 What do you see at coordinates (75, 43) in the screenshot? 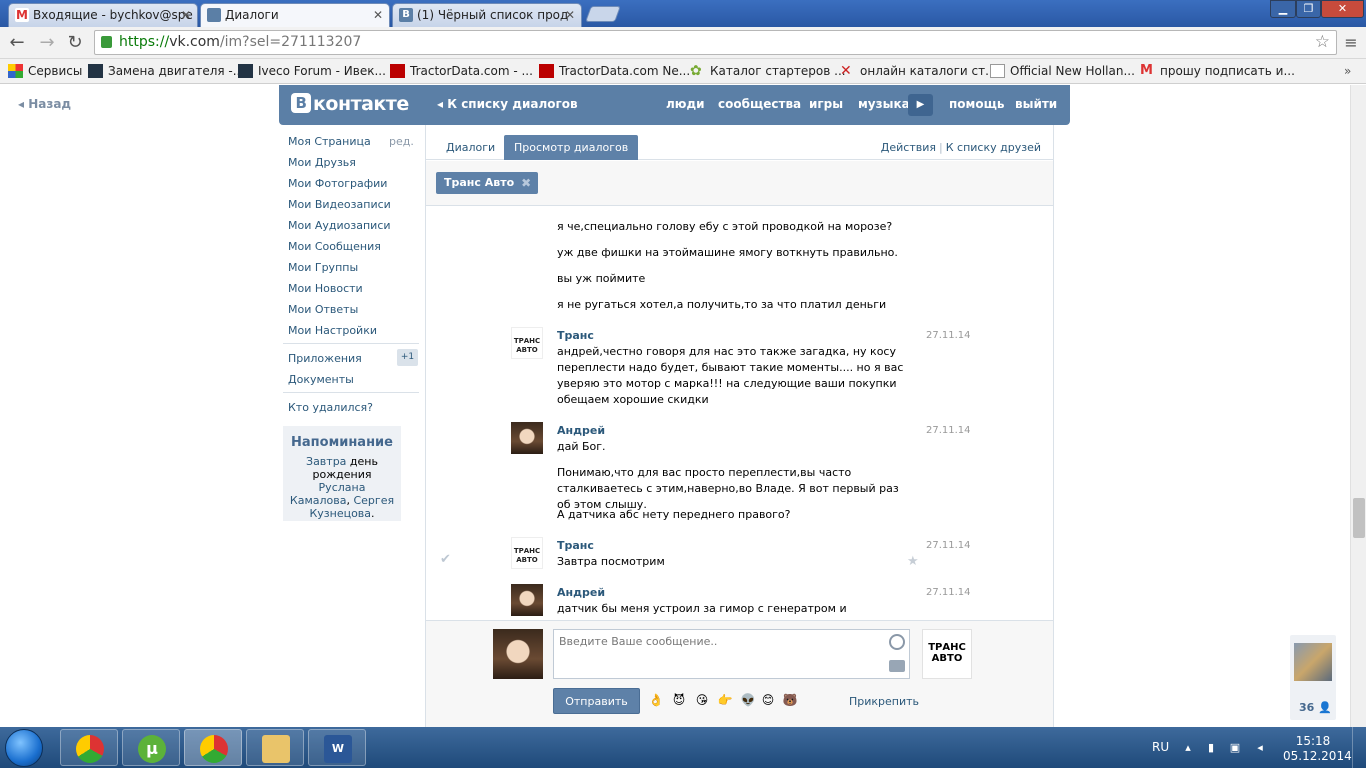
I see `reload-icon: ↻` at bounding box center [75, 43].